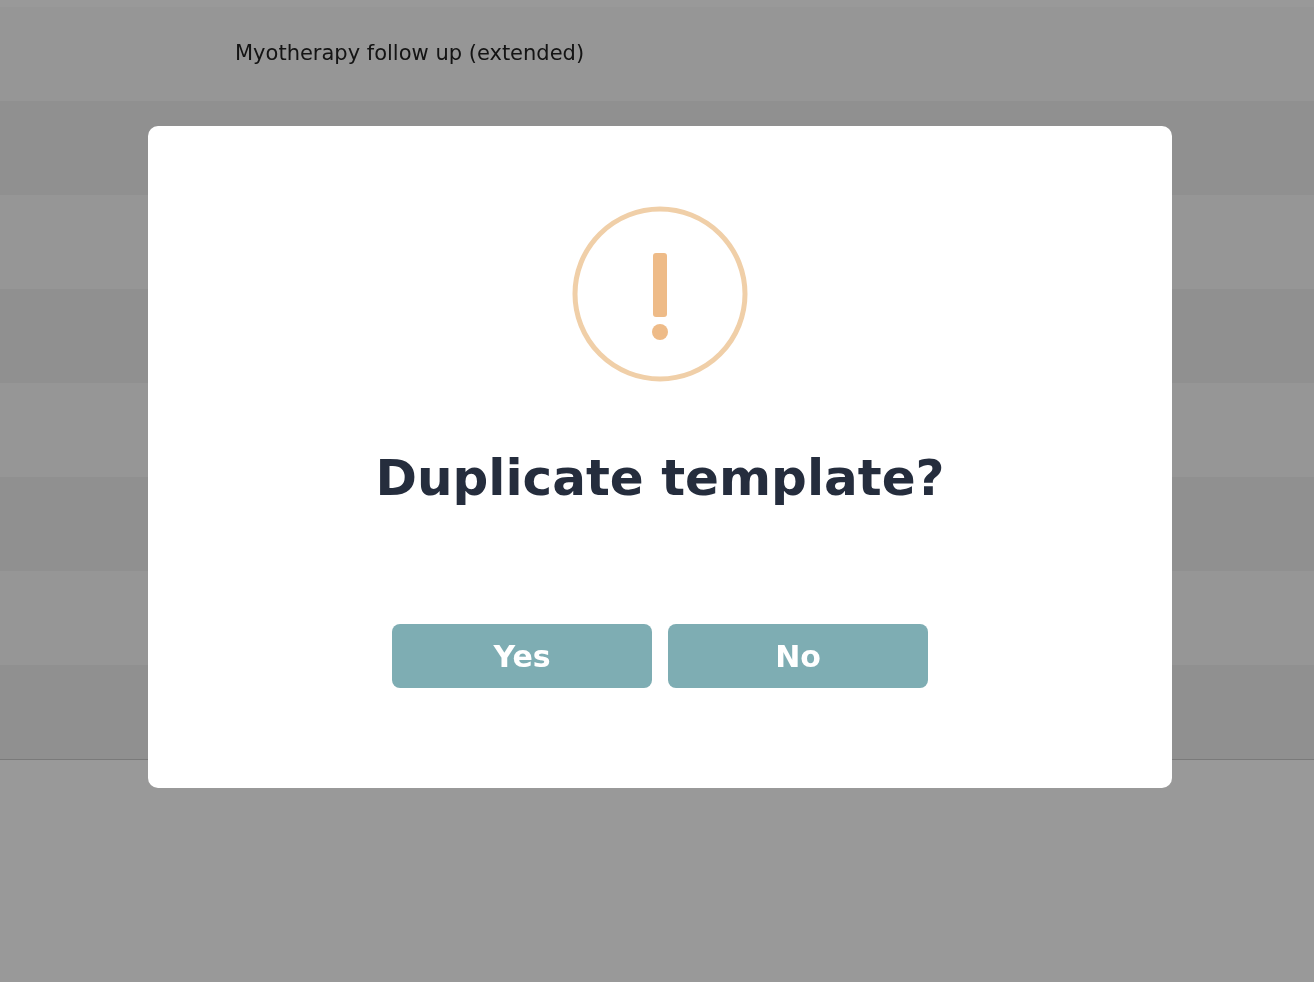 This screenshot has width=1314, height=982. I want to click on warning-icon, so click(660, 294).